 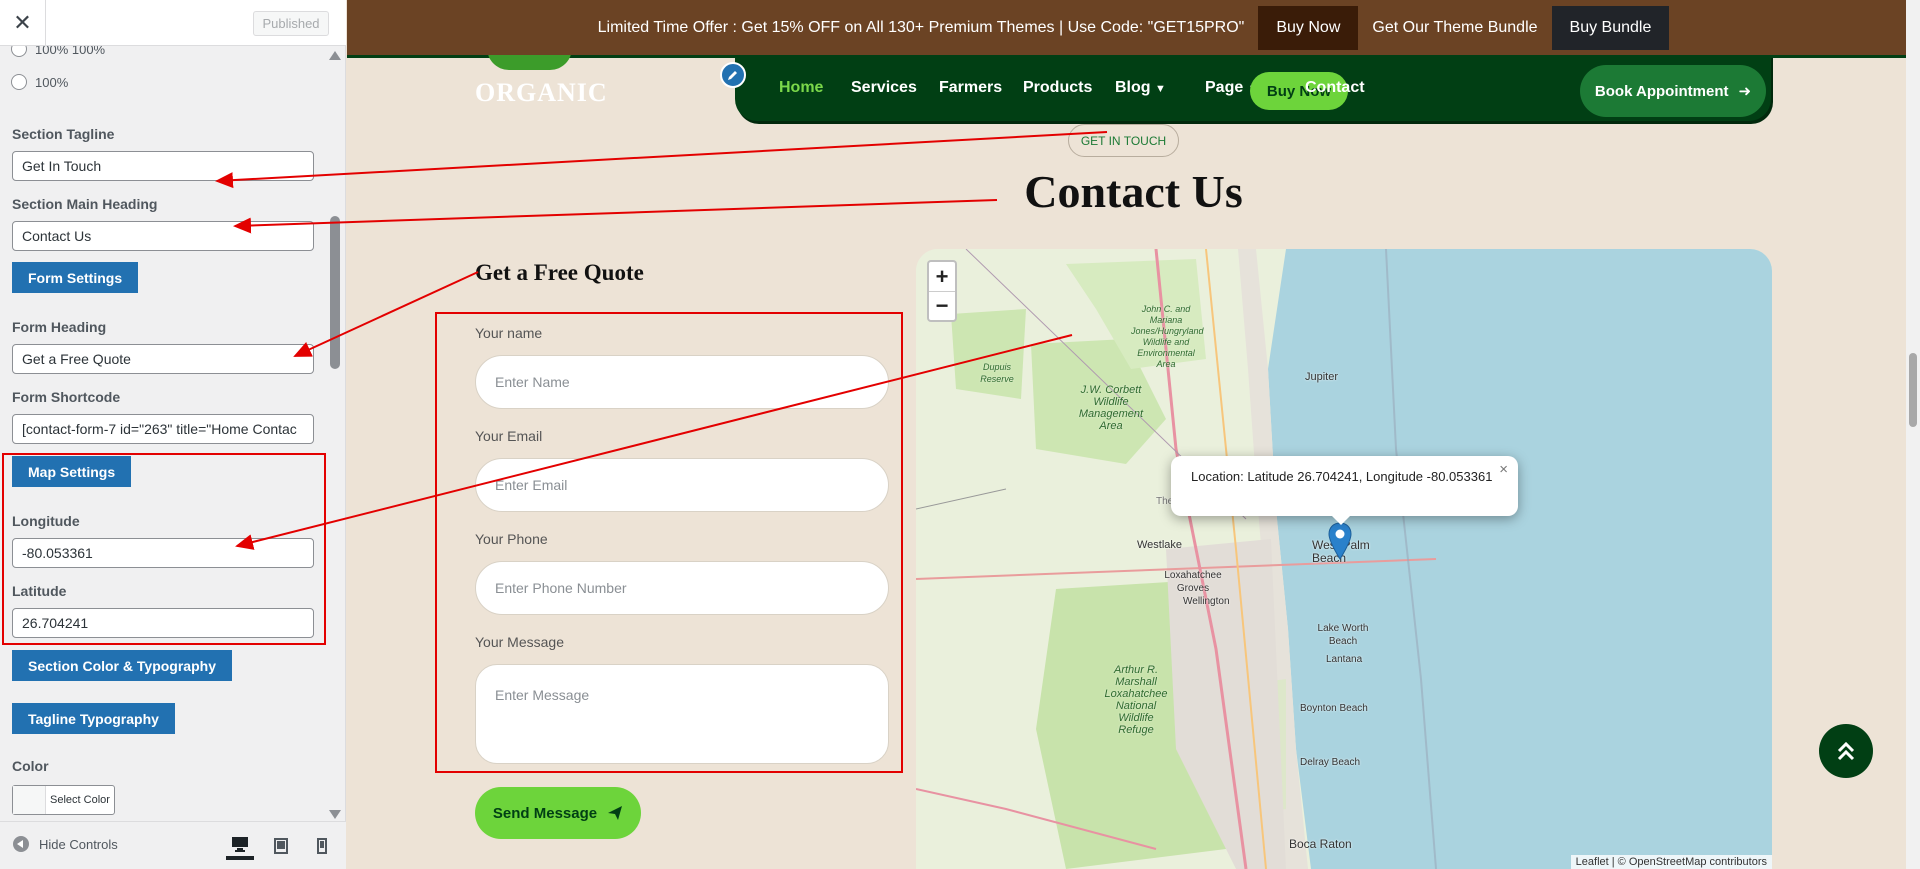 What do you see at coordinates (66, 397) in the screenshot?
I see `form-shortcode-label: Form Shortcode` at bounding box center [66, 397].